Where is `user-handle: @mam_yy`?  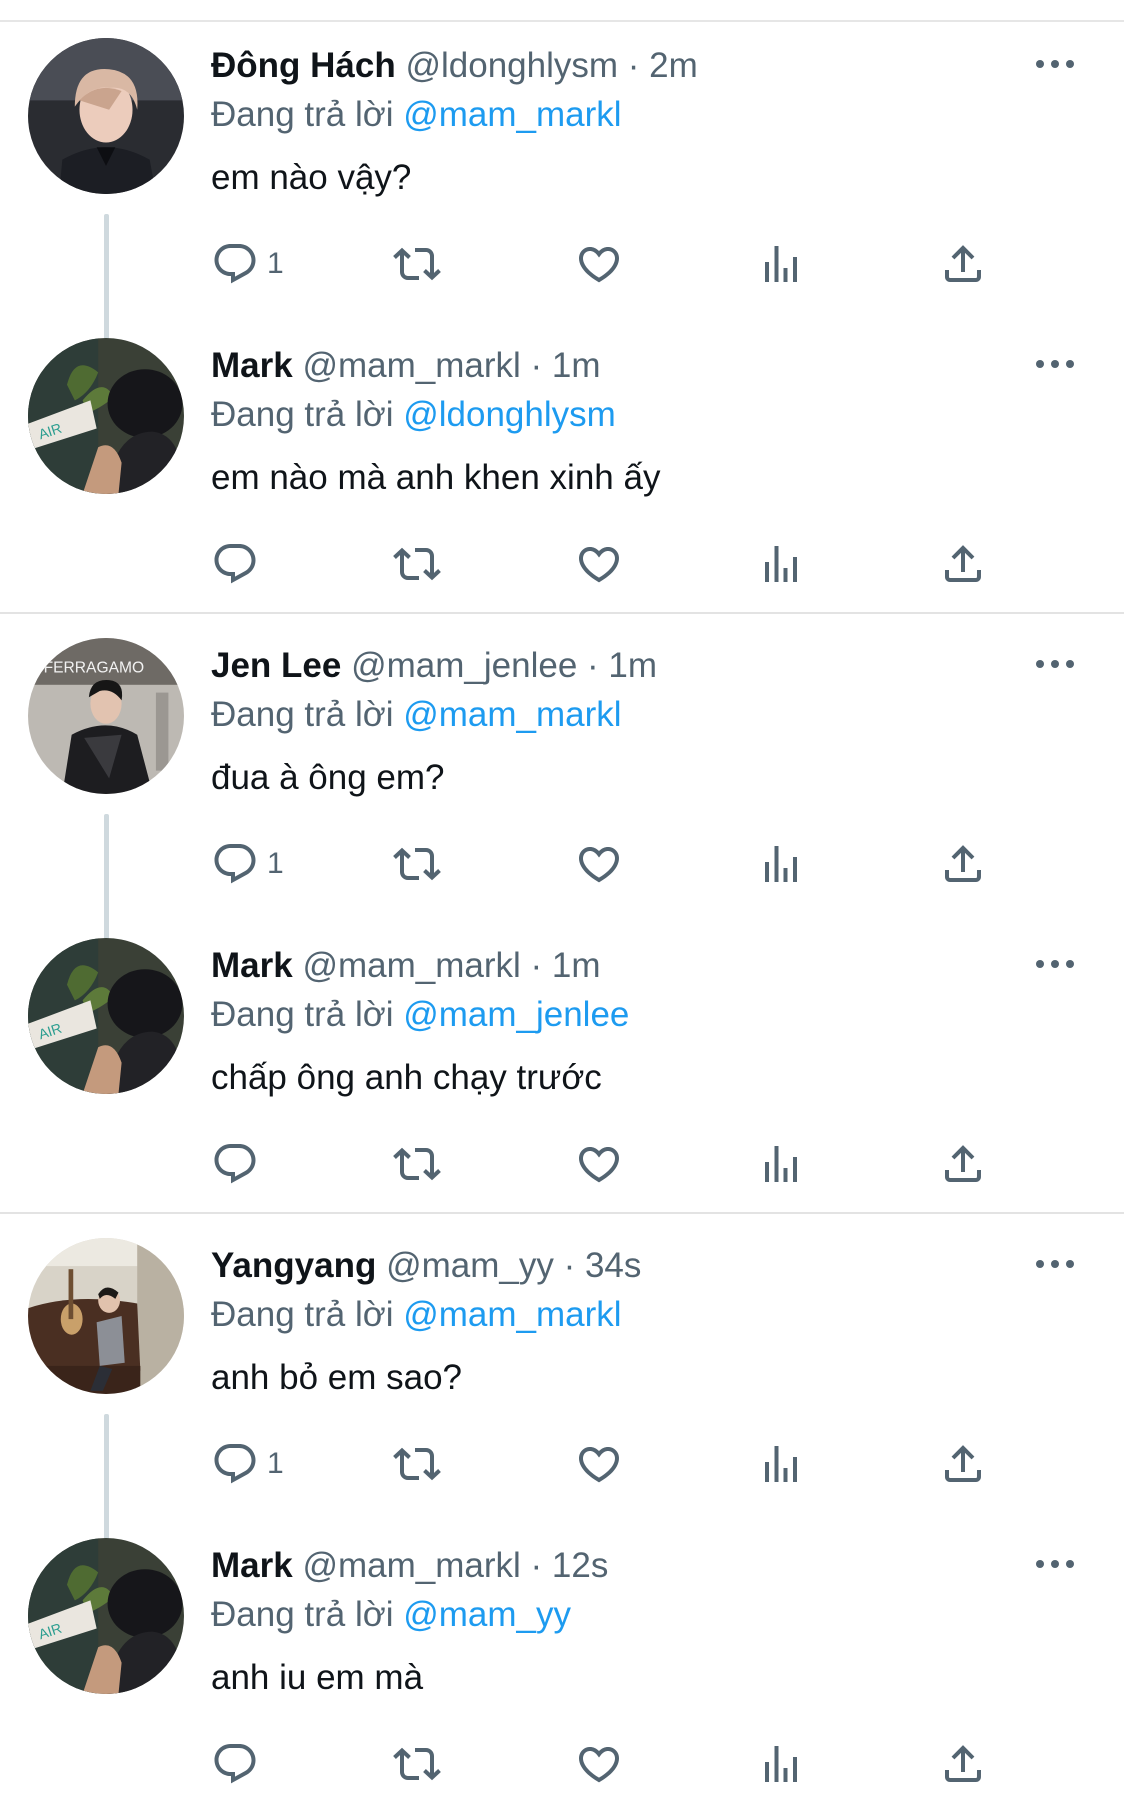 user-handle: @mam_yy is located at coordinates (470, 1265).